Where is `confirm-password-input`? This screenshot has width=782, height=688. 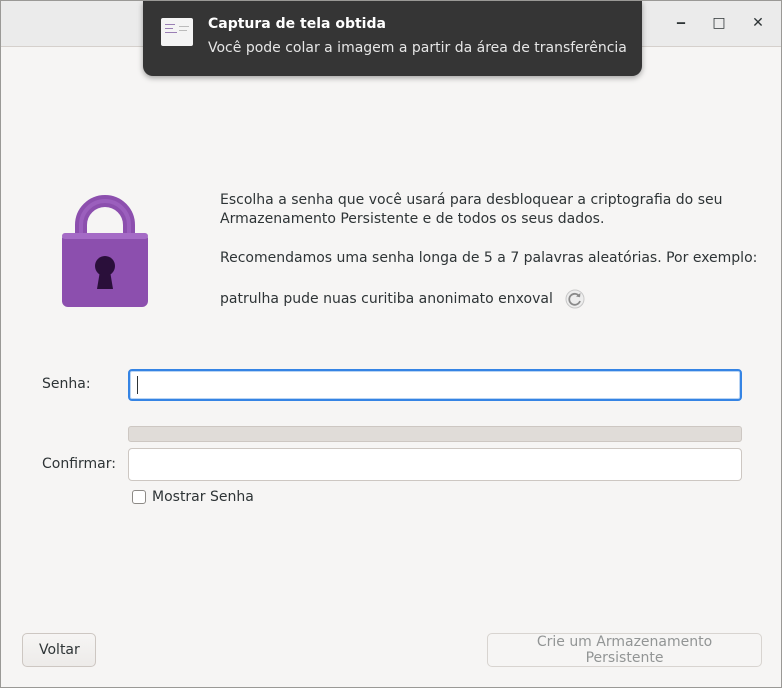
confirm-password-input is located at coordinates (435, 464).